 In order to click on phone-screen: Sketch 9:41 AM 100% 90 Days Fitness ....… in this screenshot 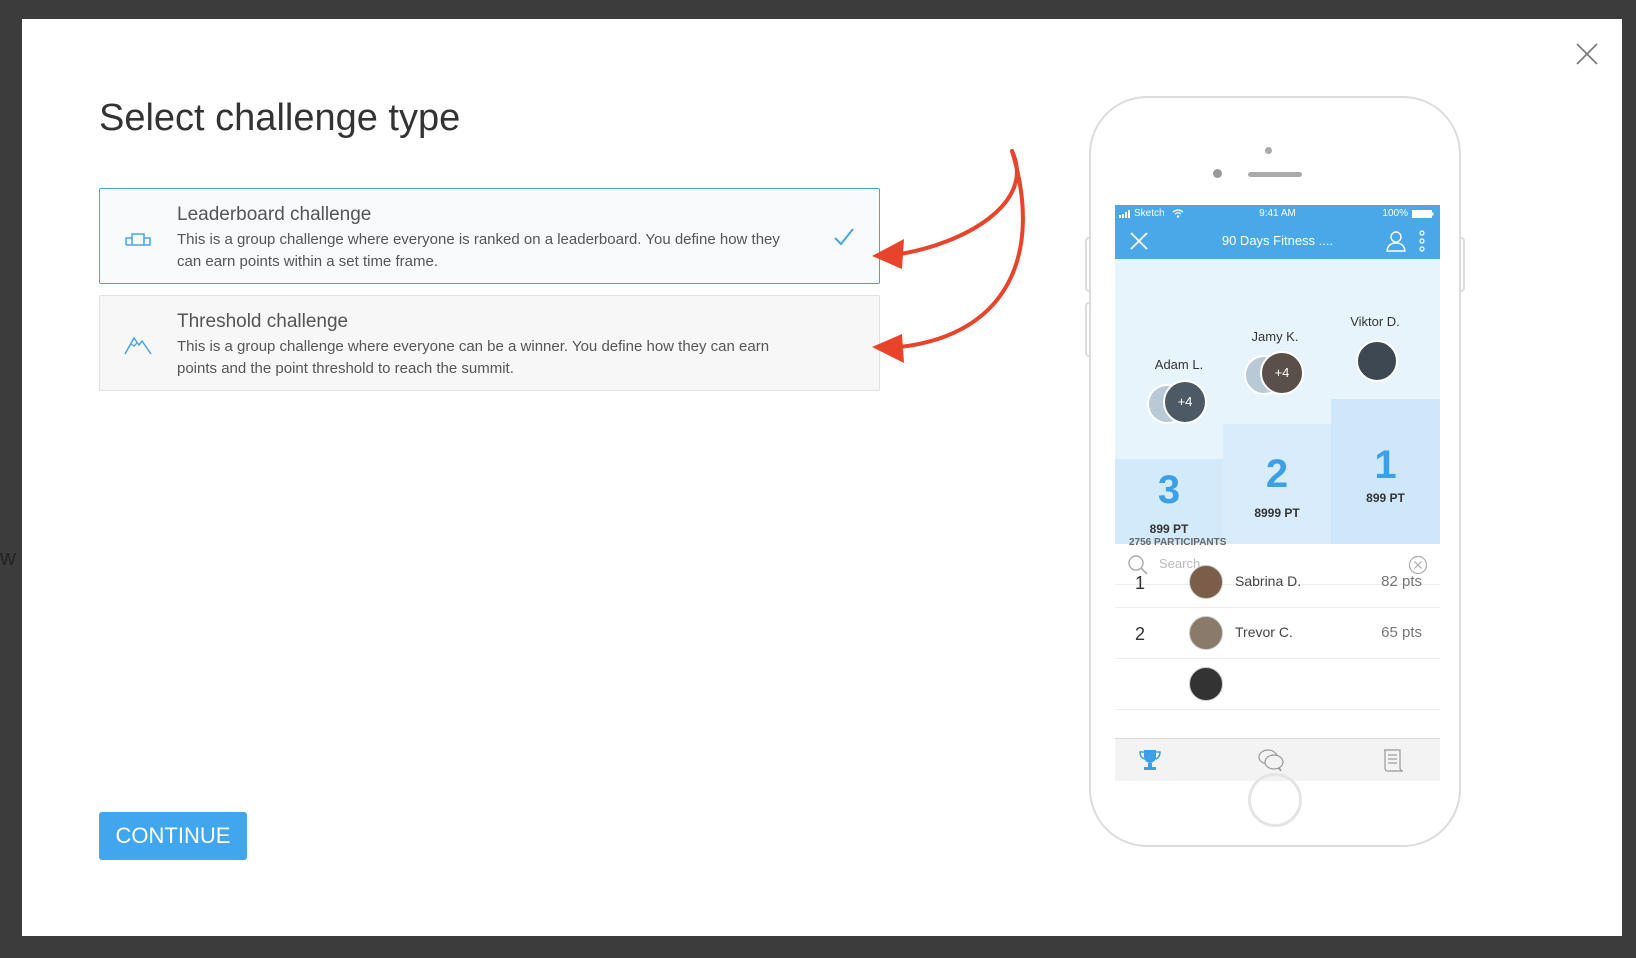, I will do `click(1277, 493)`.